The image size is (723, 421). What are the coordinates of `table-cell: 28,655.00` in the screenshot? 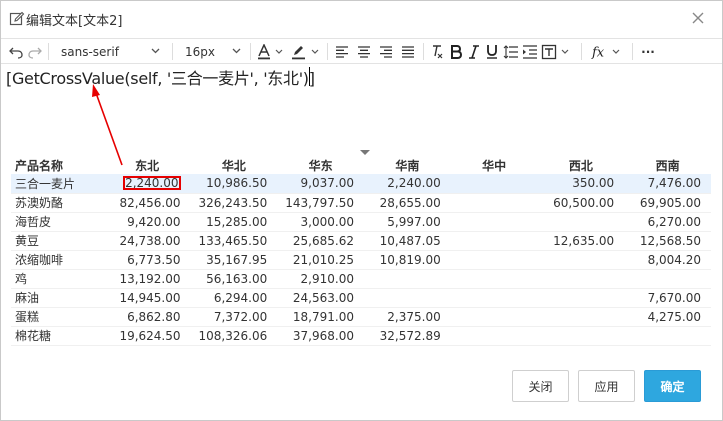 It's located at (407, 203).